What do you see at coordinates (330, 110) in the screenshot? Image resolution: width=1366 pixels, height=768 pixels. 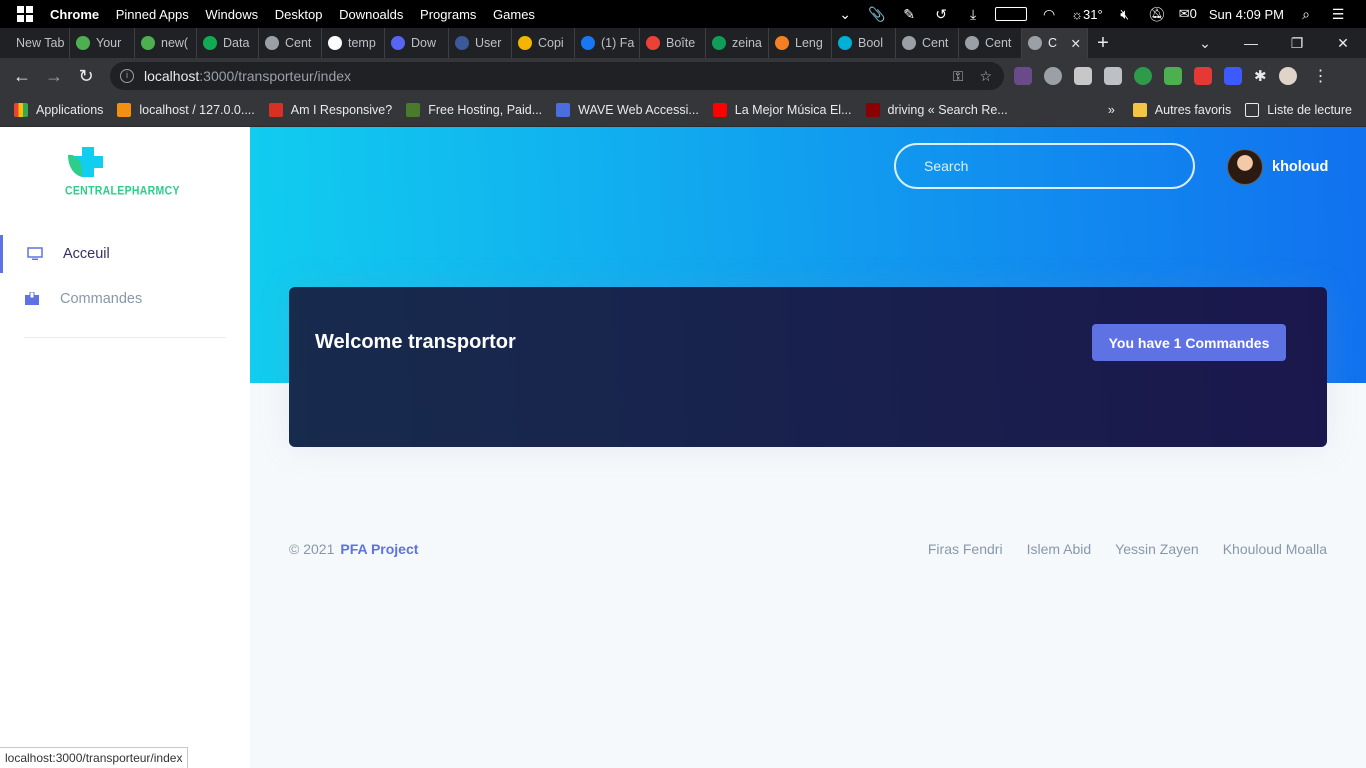 I see `bookmark-item: Am I Responsive?` at bounding box center [330, 110].